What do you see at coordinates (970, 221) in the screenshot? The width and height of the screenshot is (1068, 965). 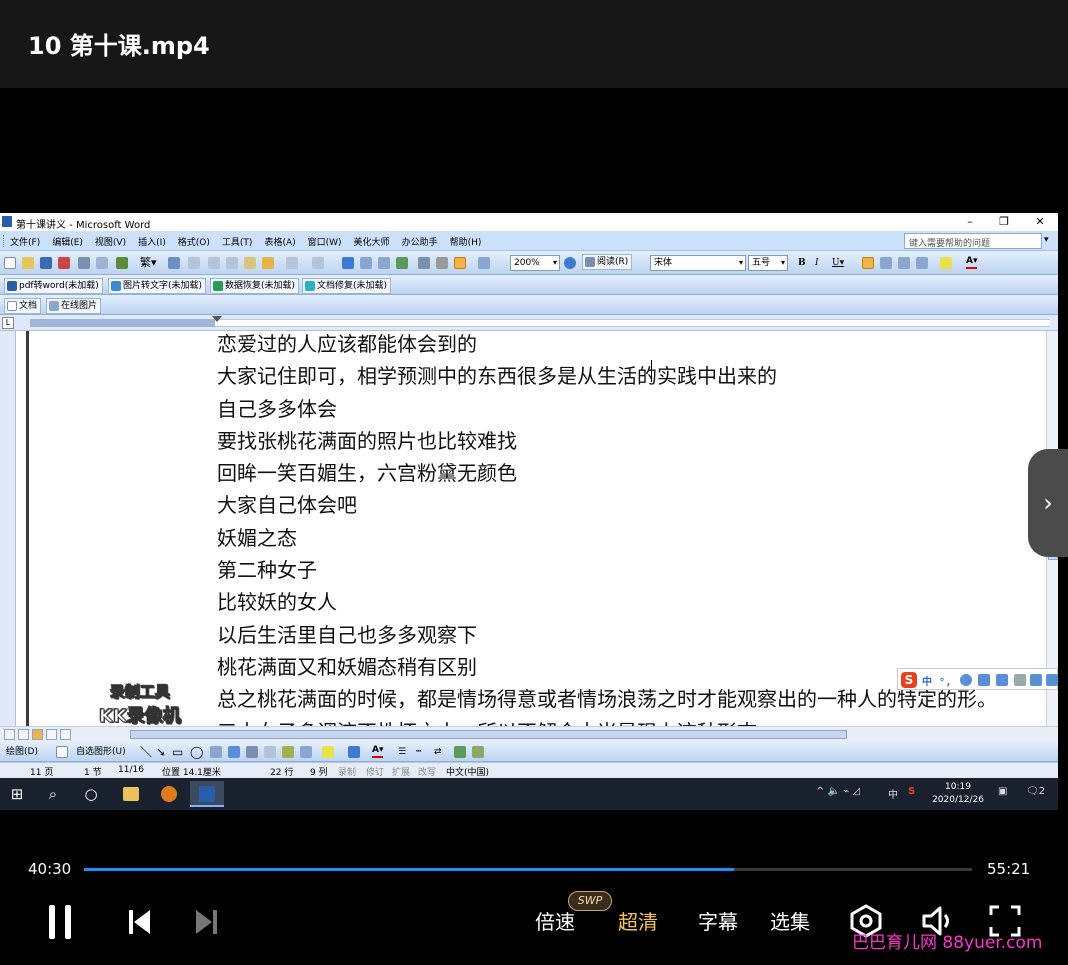 I see `minimize-icon: –` at bounding box center [970, 221].